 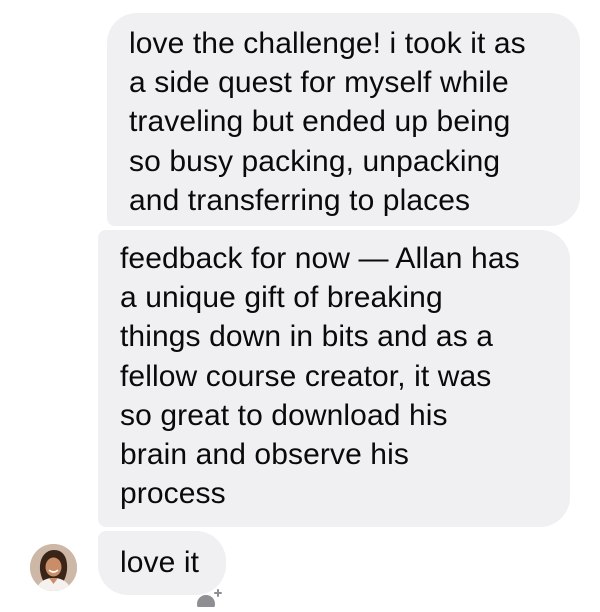 I want to click on sender-avatar, so click(x=53, y=567).